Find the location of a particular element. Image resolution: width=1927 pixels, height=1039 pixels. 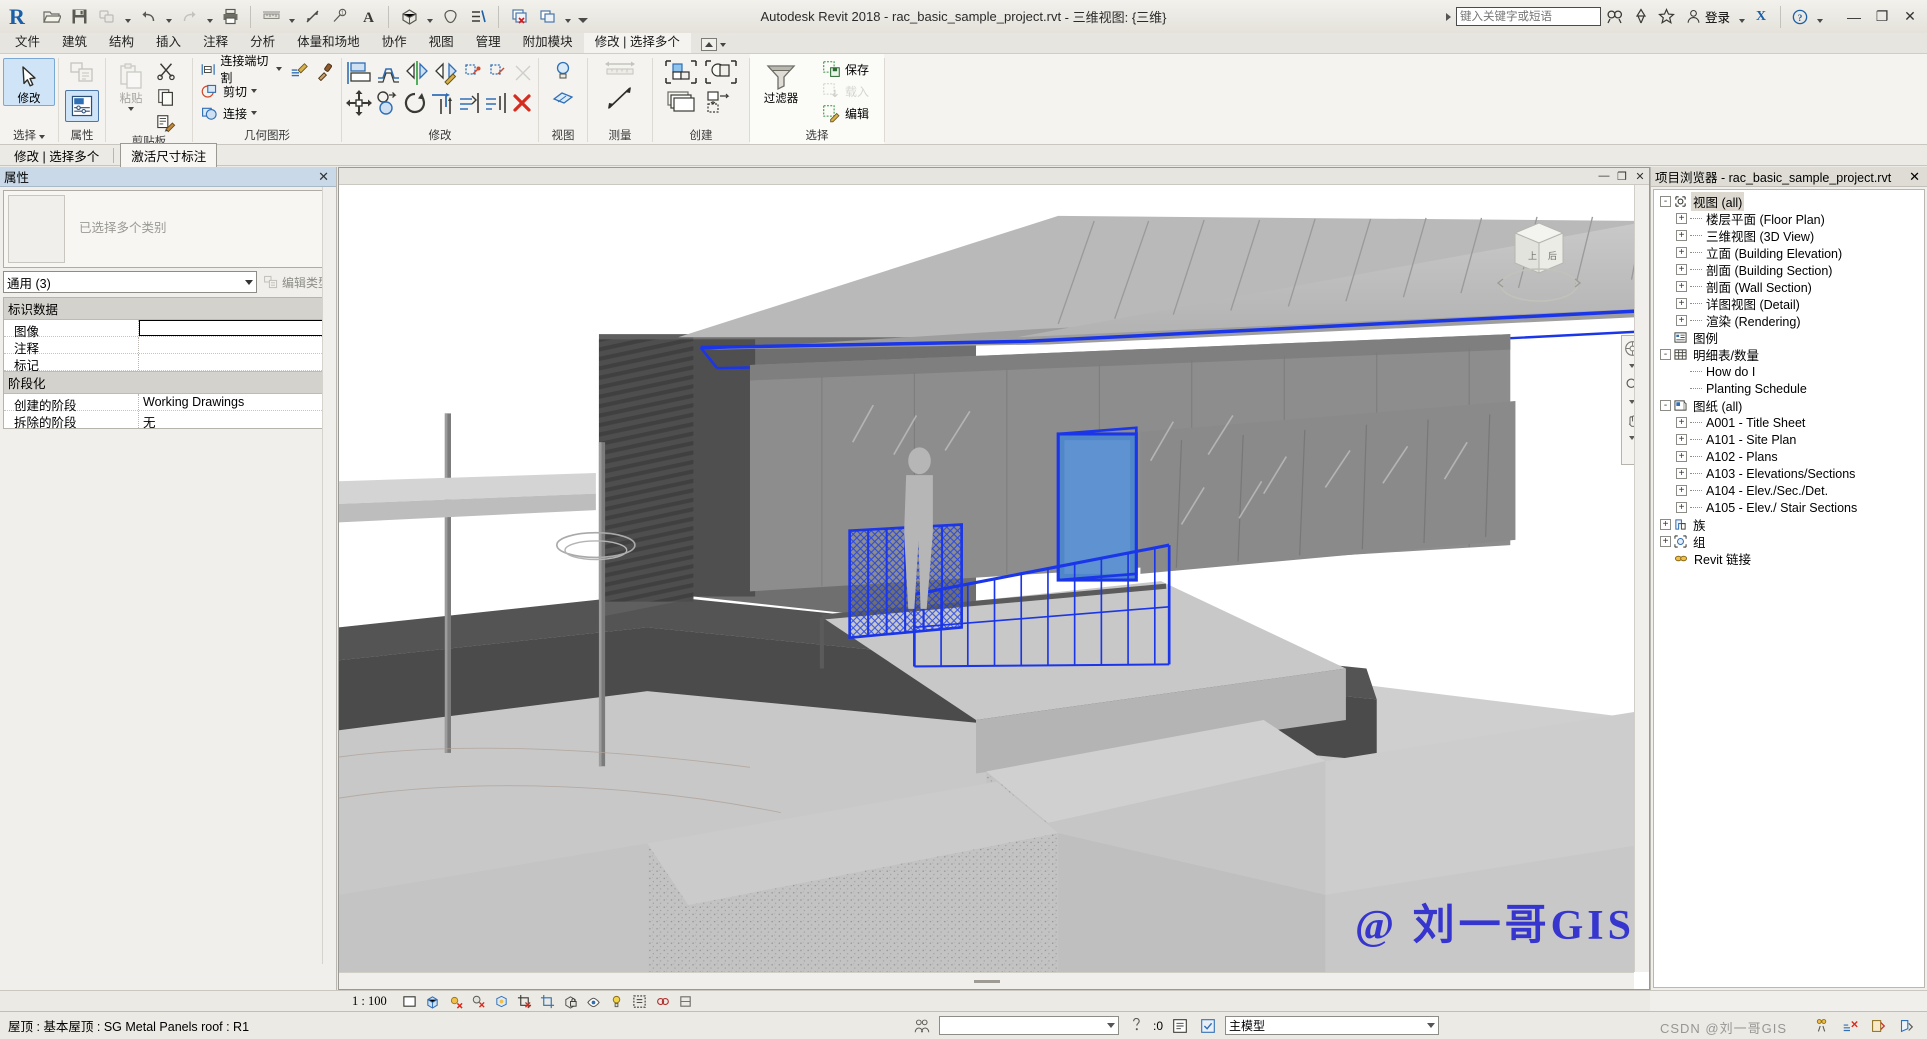

create-assembly-icon is located at coordinates (721, 102).